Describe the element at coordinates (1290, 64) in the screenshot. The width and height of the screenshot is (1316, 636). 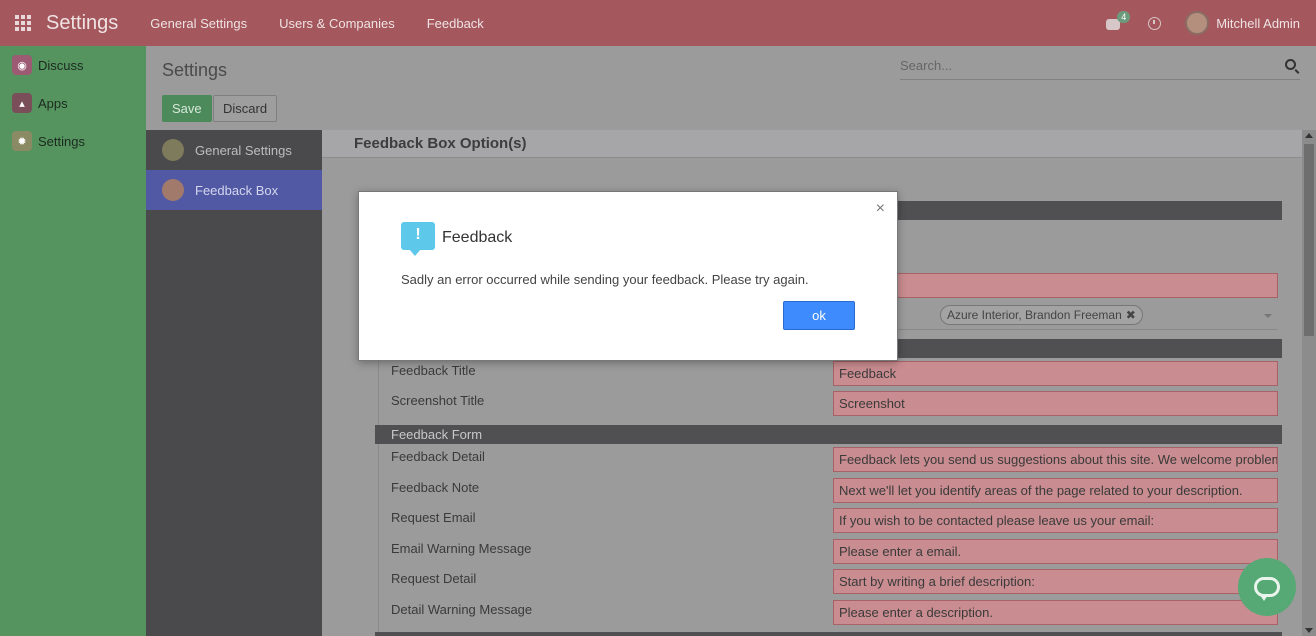
I see `search-icon` at that location.